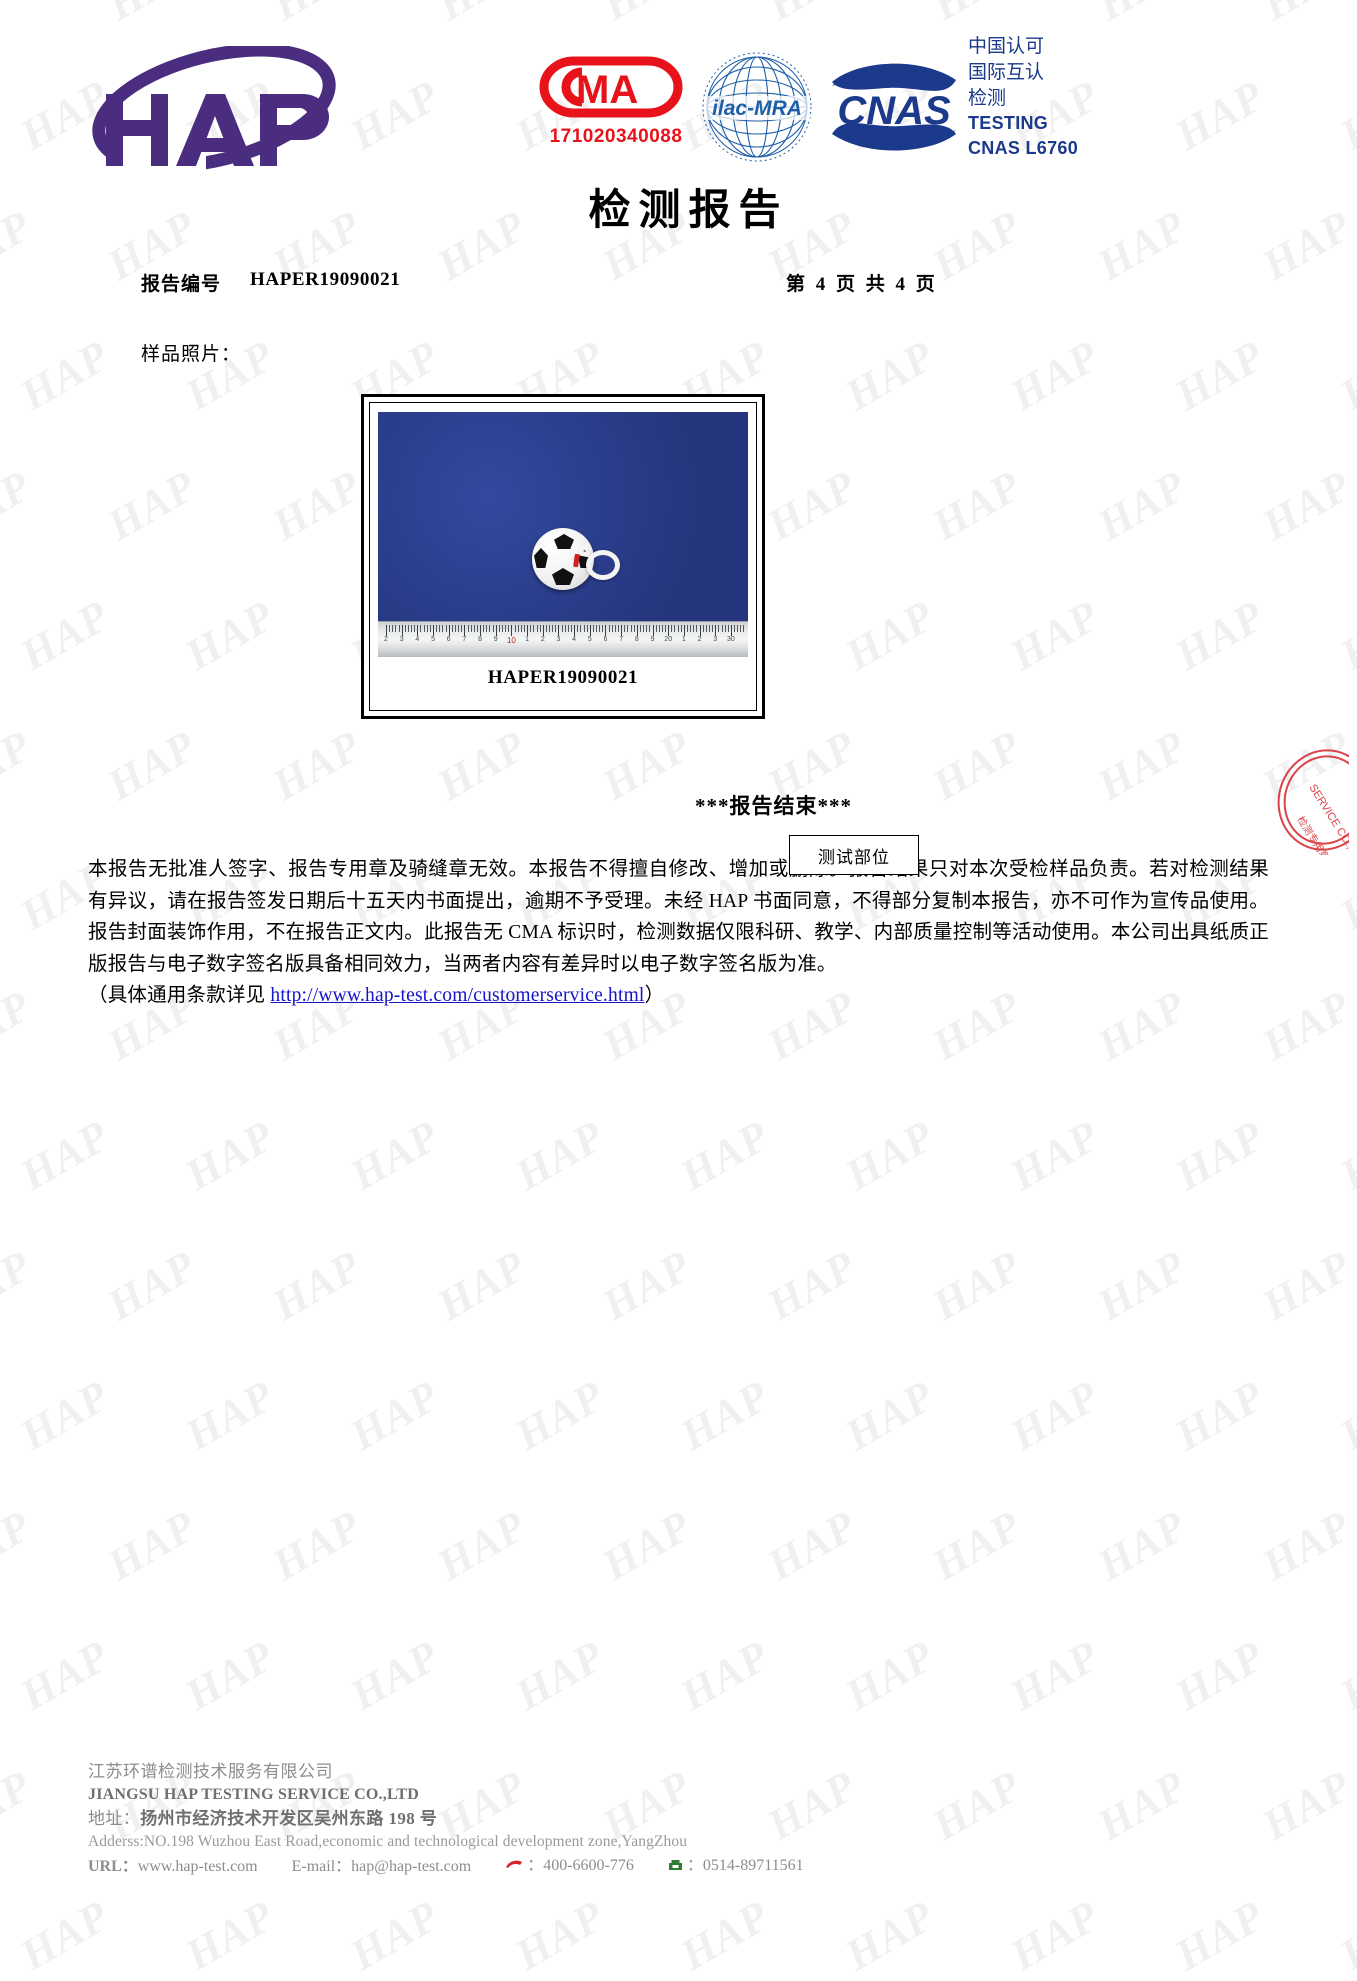 The image size is (1357, 1981). Describe the element at coordinates (1023, 147) in the screenshot. I see `accred-line-5: CNAS L6760` at that location.